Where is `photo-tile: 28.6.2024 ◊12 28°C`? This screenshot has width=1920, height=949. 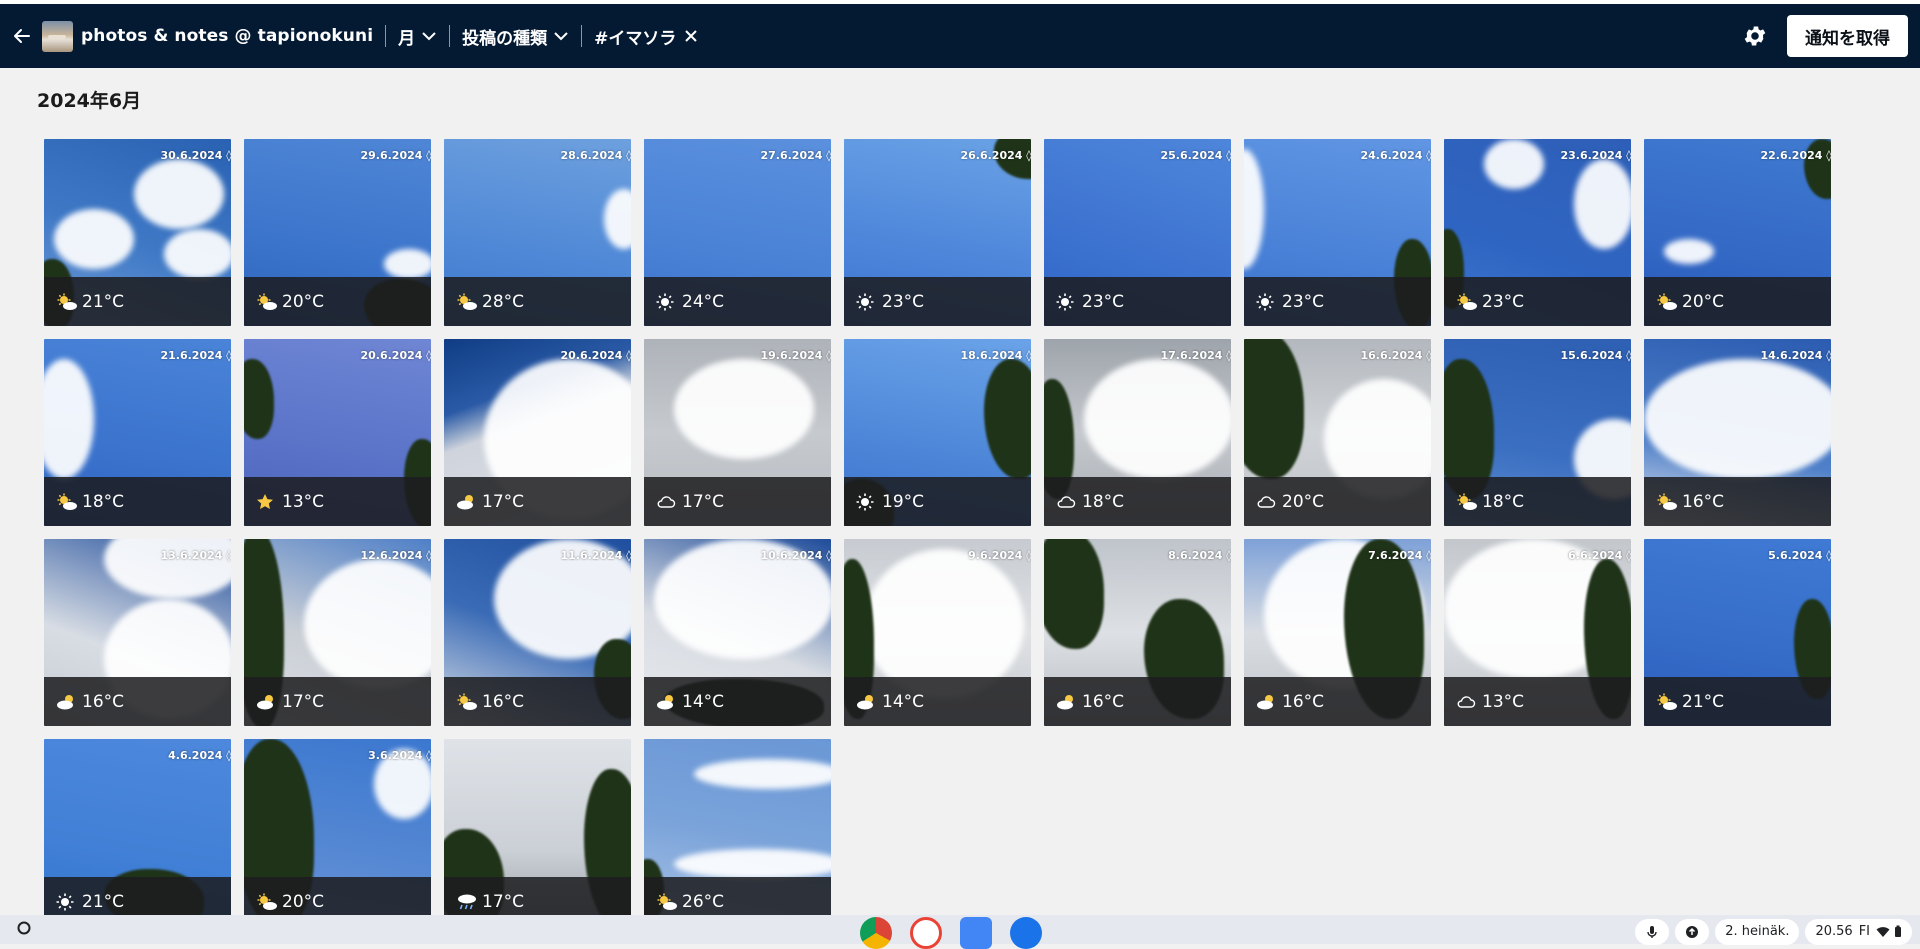 photo-tile: 28.6.2024 ◊12 28°C is located at coordinates (537, 232).